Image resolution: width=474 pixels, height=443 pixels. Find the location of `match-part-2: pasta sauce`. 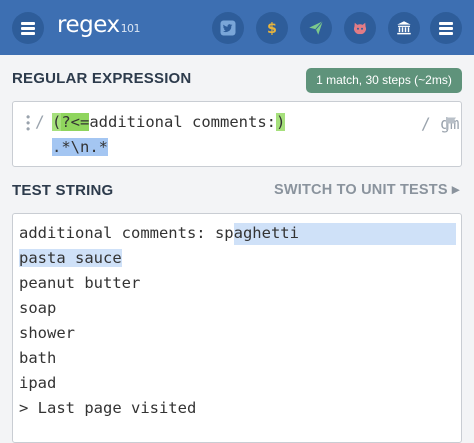

match-part-2: pasta sauce is located at coordinates (70, 258).